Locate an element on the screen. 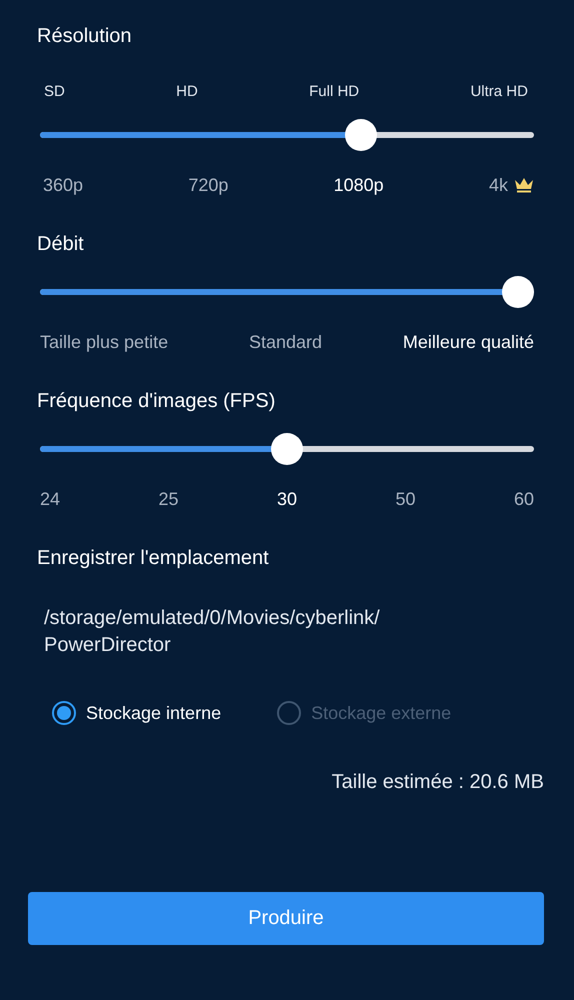 This screenshot has height=1000, width=574. option-label: 360p is located at coordinates (63, 185).